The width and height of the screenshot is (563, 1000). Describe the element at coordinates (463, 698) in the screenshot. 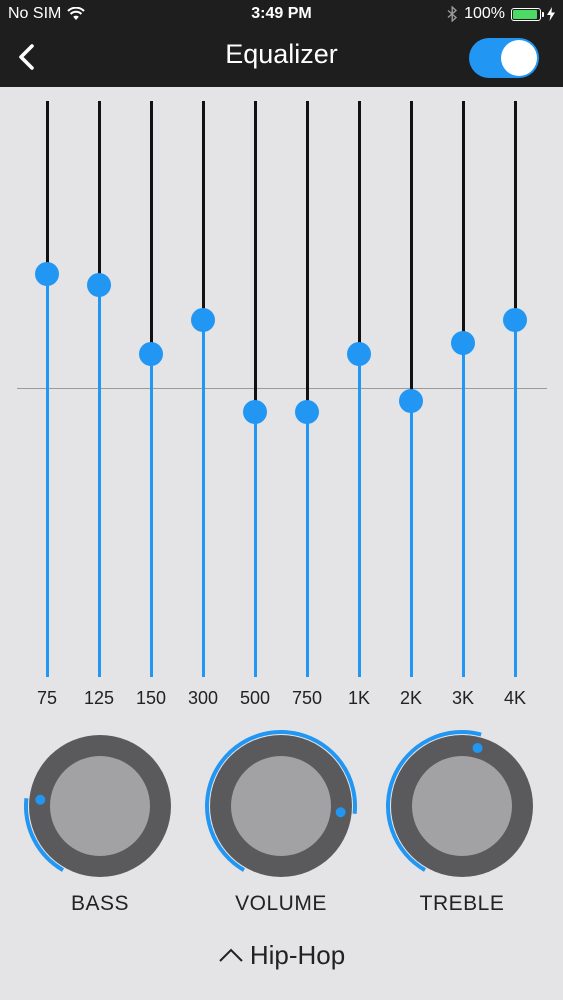

I see `eq-frequency-label: 3K` at that location.